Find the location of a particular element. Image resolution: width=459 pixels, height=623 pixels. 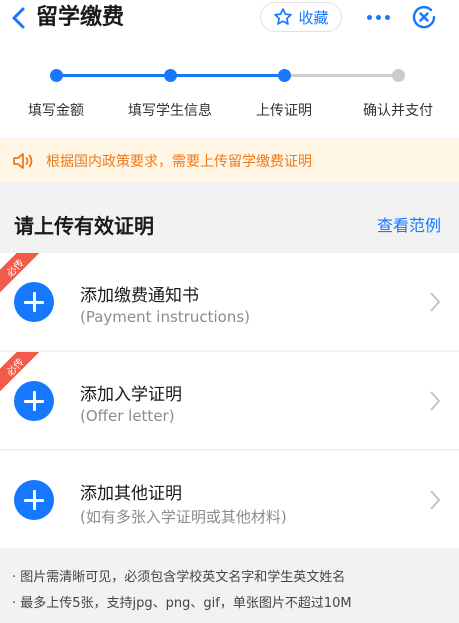

tip-line: · 图片需清晰可见，必须包含学校英文名字和学生英文姓名 is located at coordinates (179, 577).